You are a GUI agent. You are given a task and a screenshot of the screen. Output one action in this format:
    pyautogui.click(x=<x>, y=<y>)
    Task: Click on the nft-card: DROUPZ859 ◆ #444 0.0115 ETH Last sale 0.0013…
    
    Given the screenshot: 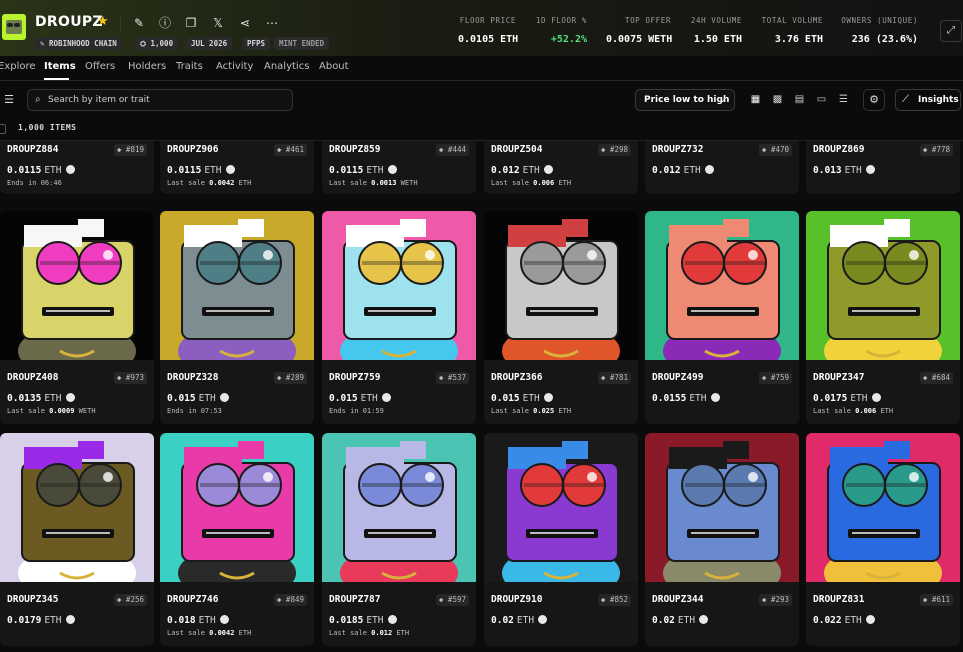 What is the action you would take?
    pyautogui.click(x=399, y=167)
    